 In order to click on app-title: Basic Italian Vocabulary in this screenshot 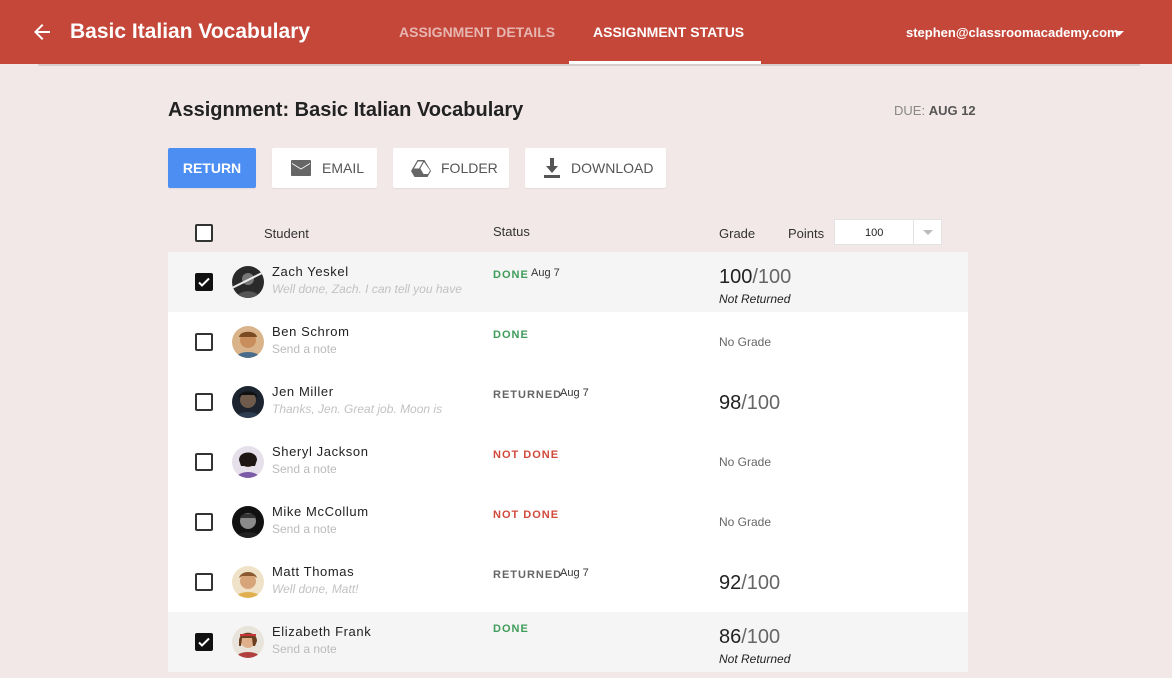, I will do `click(190, 31)`.